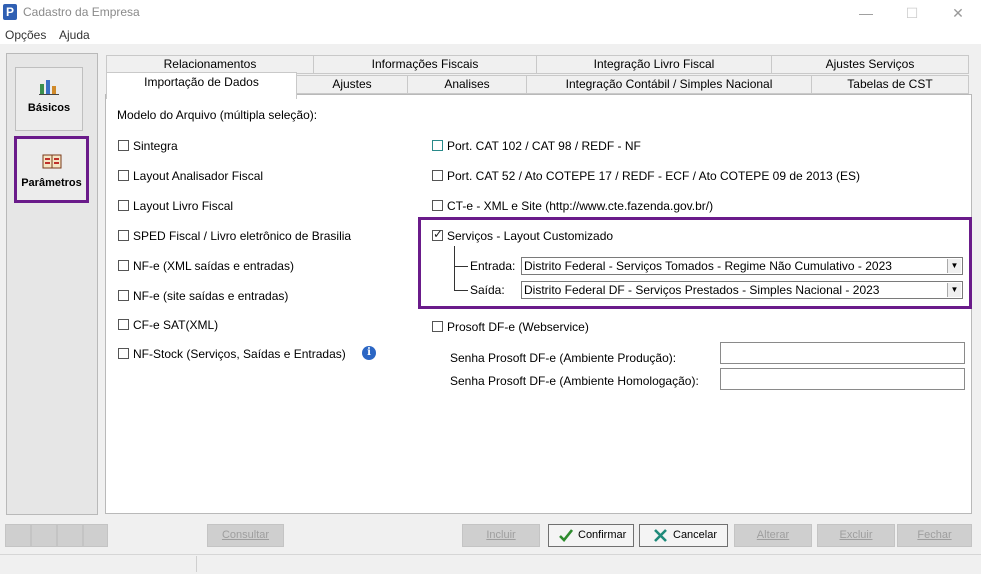 The width and height of the screenshot is (981, 574). What do you see at coordinates (183, 206) in the screenshot?
I see `checkbox-label: Layout Livro Fiscal` at bounding box center [183, 206].